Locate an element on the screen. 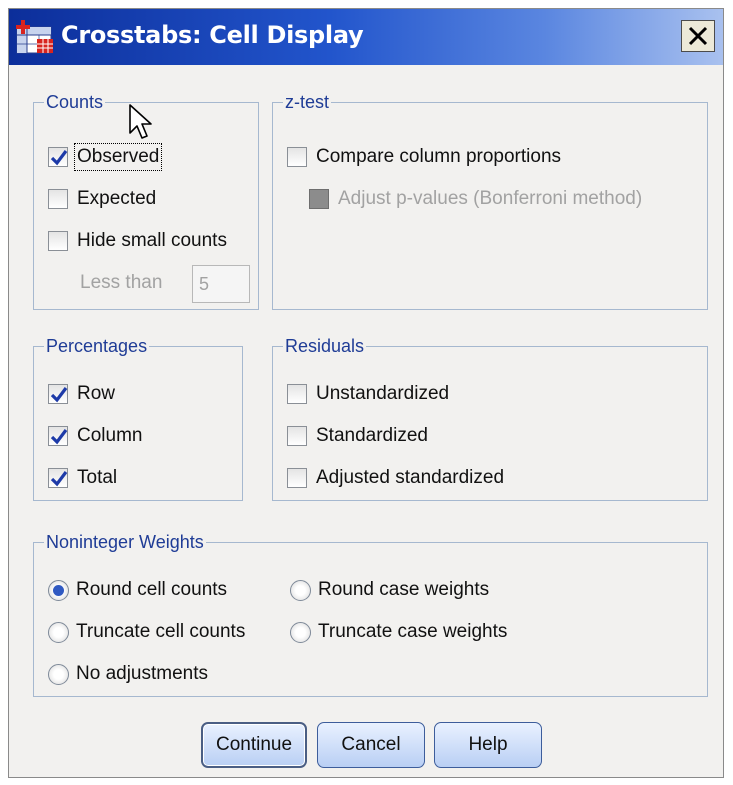  column-percent-checkbox-box is located at coordinates (58, 436).